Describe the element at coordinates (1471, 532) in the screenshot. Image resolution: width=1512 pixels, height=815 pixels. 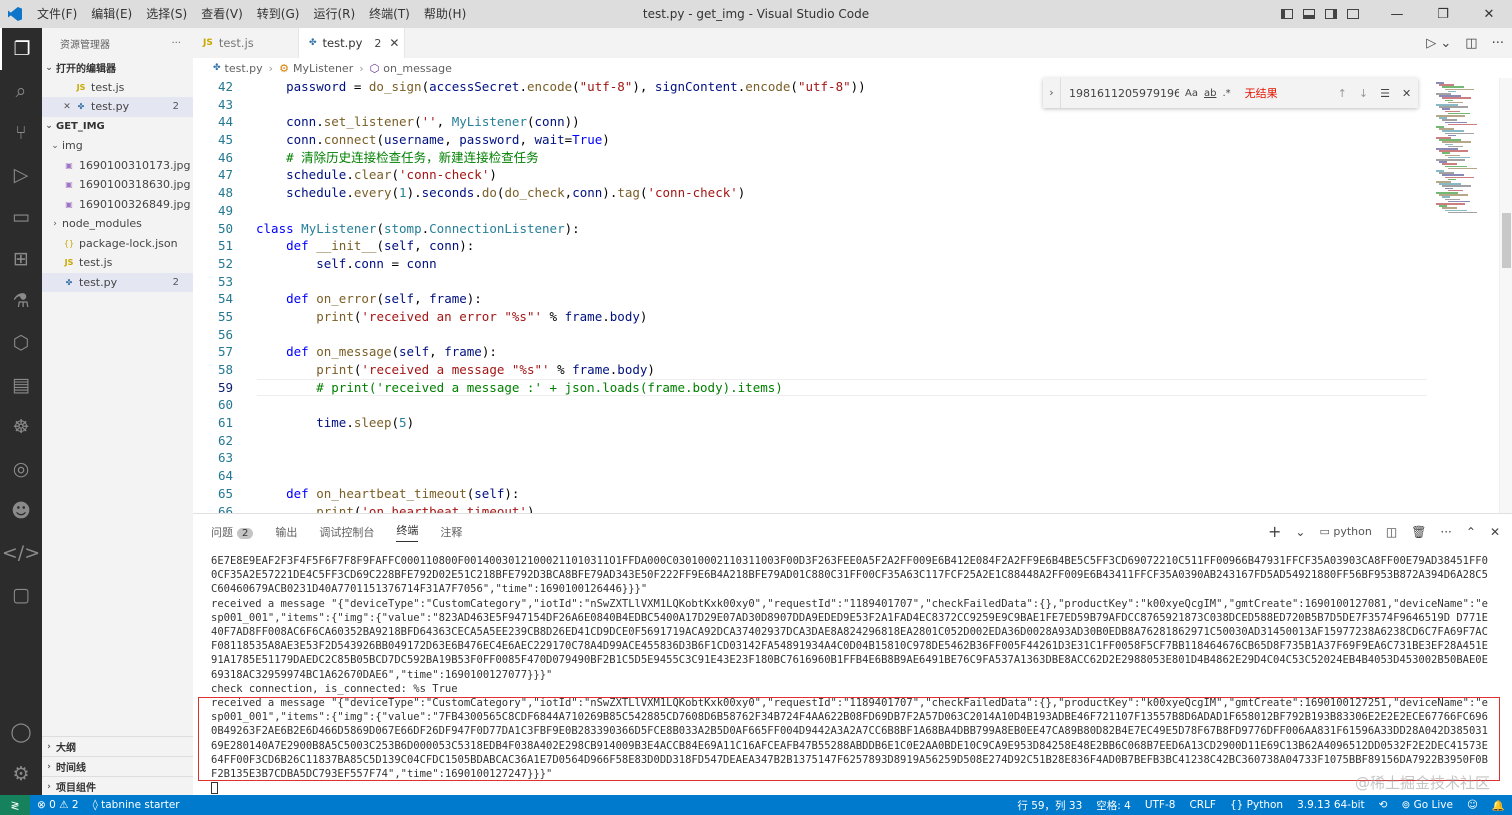
I see `maximize-panel-icon: ⌃` at that location.